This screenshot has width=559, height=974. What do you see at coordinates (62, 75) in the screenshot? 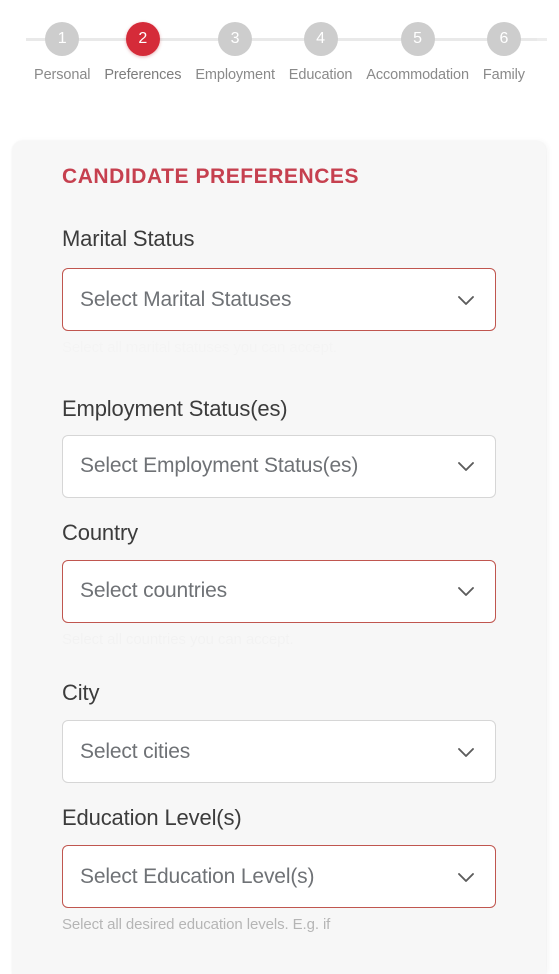
I see `step-label-personal: Personal` at bounding box center [62, 75].